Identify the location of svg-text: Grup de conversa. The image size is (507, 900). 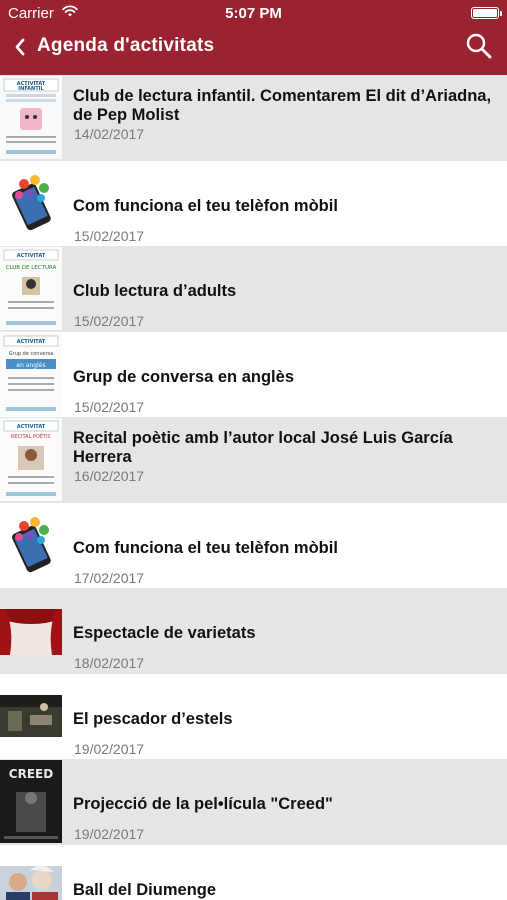
(31, 354).